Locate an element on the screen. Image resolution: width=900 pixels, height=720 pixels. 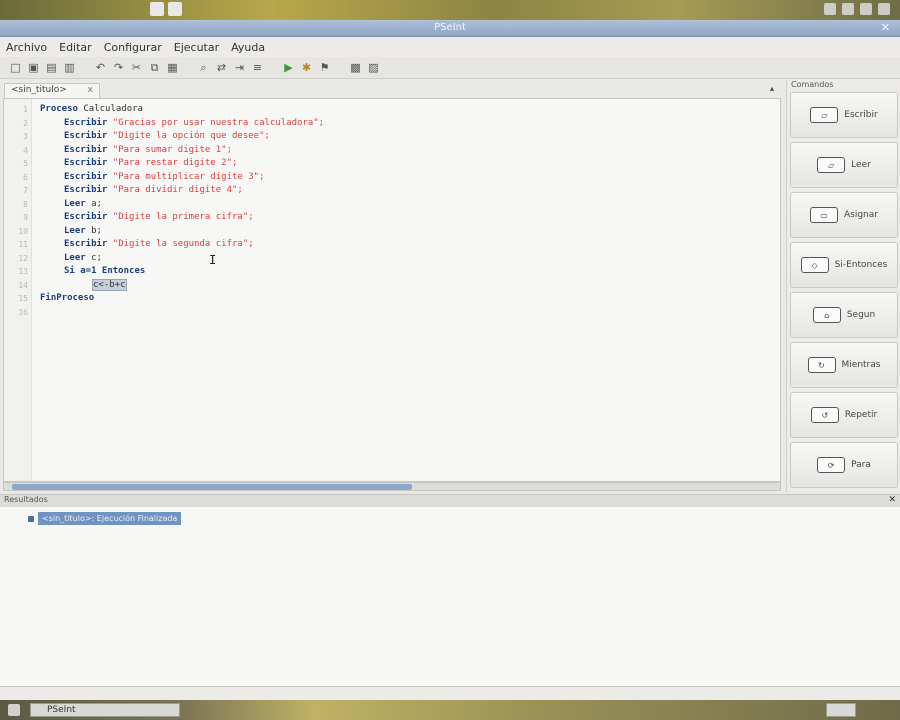
window-close-icon: ✕ is located at coordinates (885, 28).